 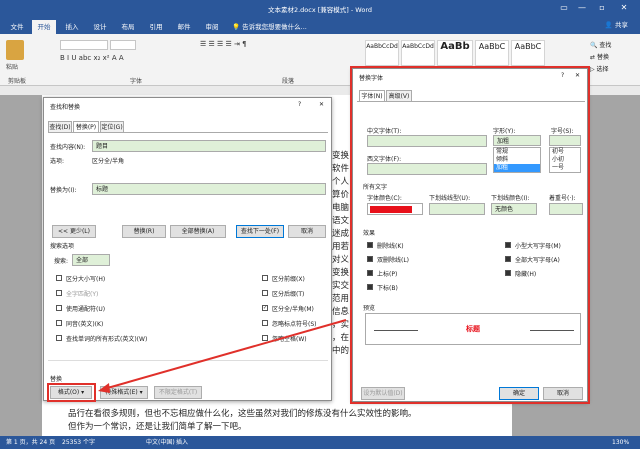 What do you see at coordinates (30, 442) in the screenshot?
I see `status-page: 第 1 页，共 24 页` at bounding box center [30, 442].